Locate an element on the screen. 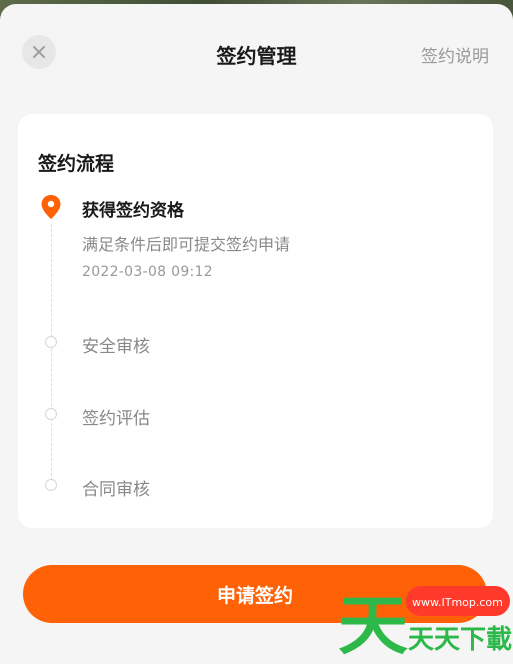 The height and width of the screenshot is (664, 513). watermark-site: www.ITmop.com is located at coordinates (457, 602).